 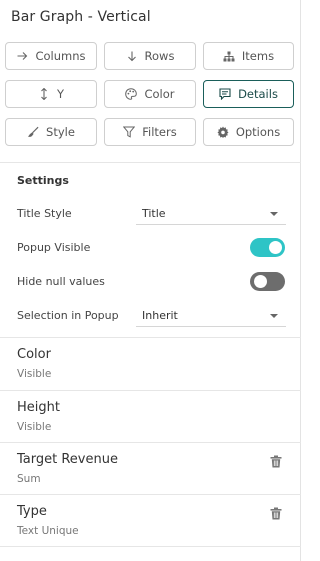 I want to click on item-name: Type, so click(x=32, y=511).